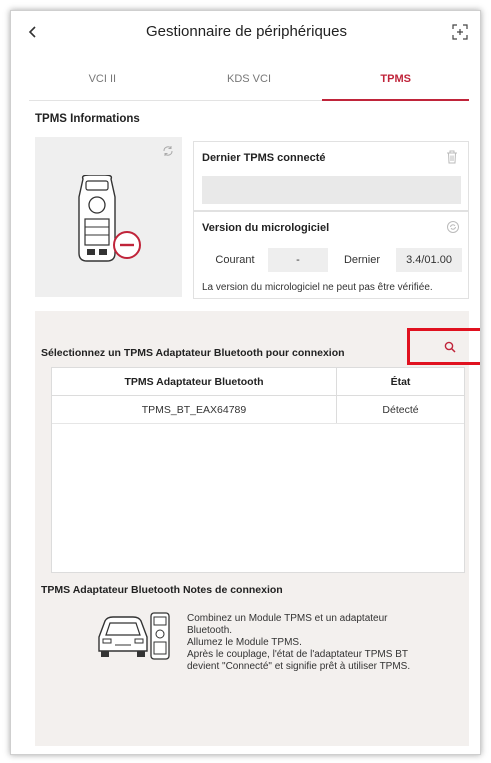 The height and width of the screenshot is (763, 491). I want to click on last-tpms-label: Dernier TPMS connecté, so click(264, 158).